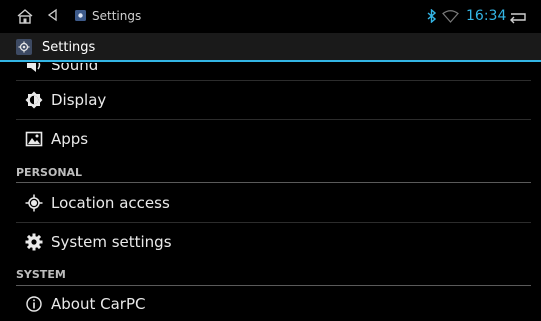 This screenshot has width=541, height=321. Describe the element at coordinates (80, 15) in the screenshot. I see `settings-app-icon` at that location.